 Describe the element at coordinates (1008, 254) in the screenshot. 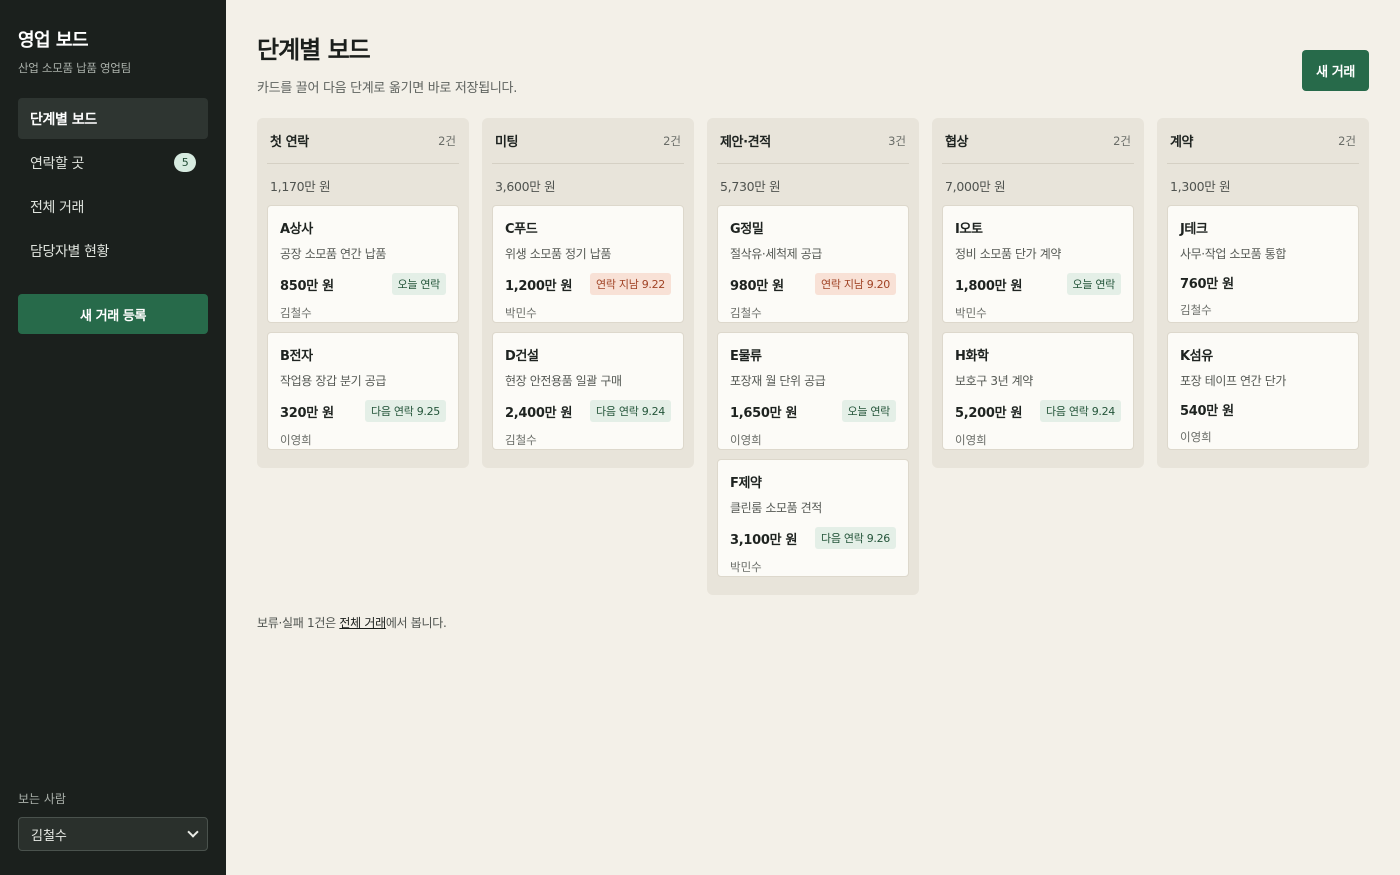

I see `deal-description: 정비 소모품 단가 계약` at that location.